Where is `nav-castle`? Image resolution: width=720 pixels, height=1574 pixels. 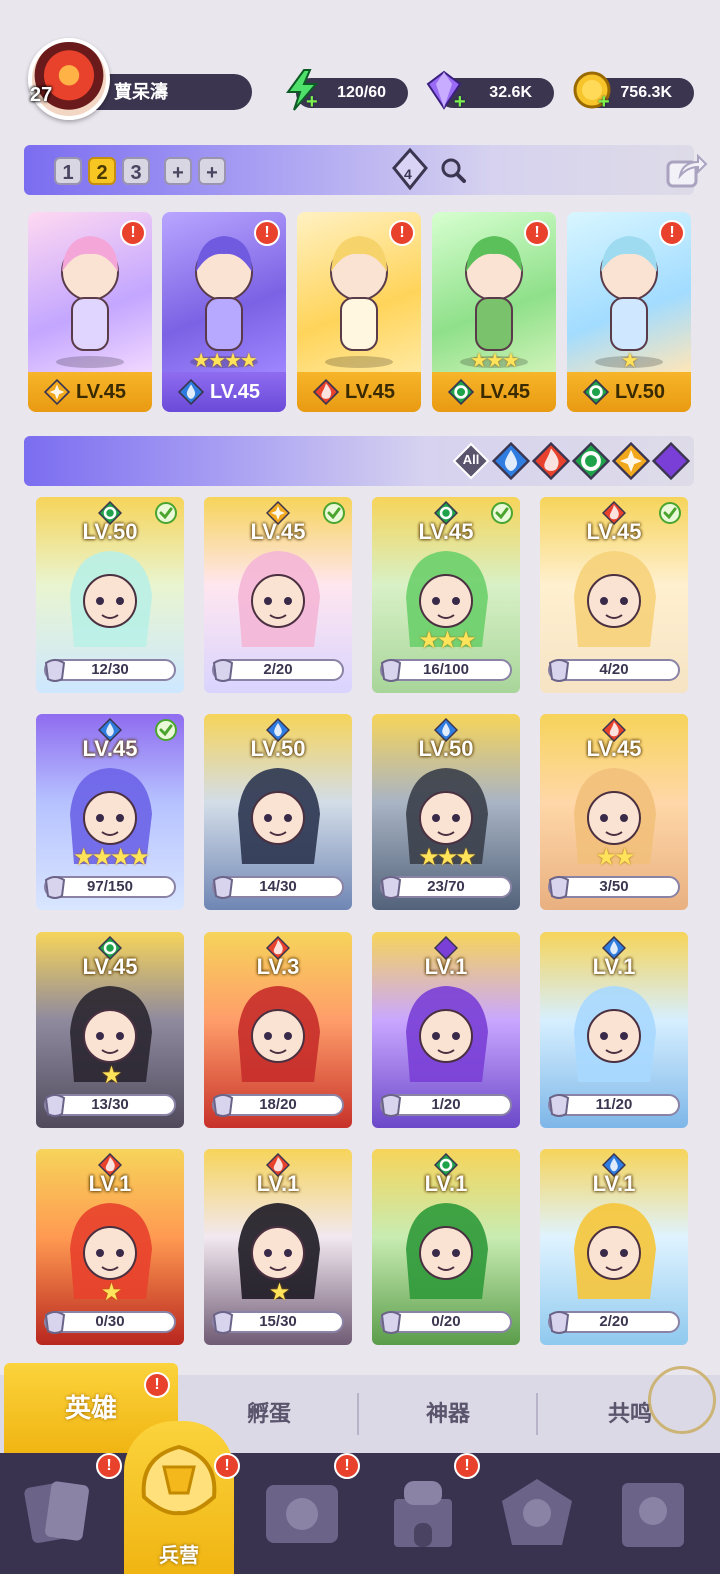 nav-castle is located at coordinates (428, 1516).